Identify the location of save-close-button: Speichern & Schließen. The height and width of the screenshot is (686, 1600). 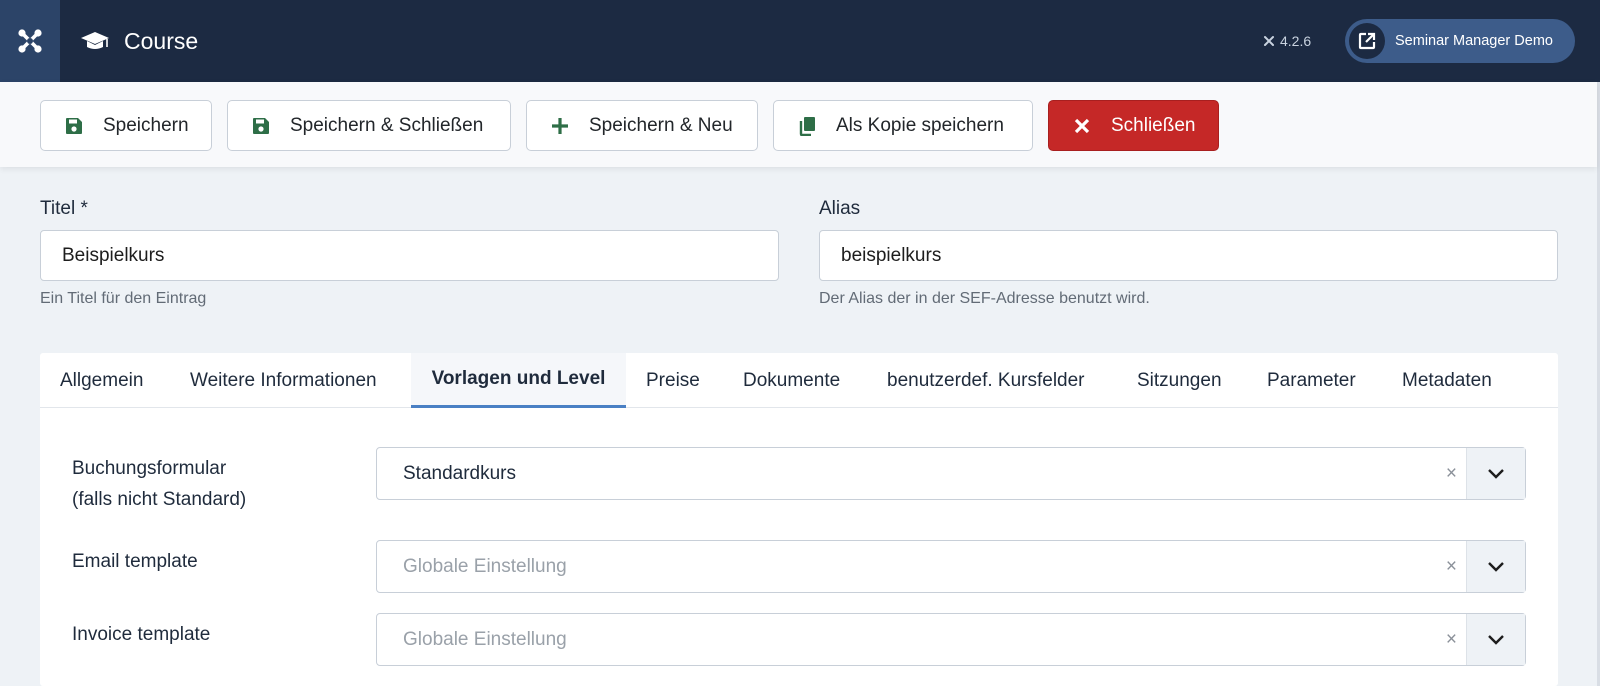
(369, 125).